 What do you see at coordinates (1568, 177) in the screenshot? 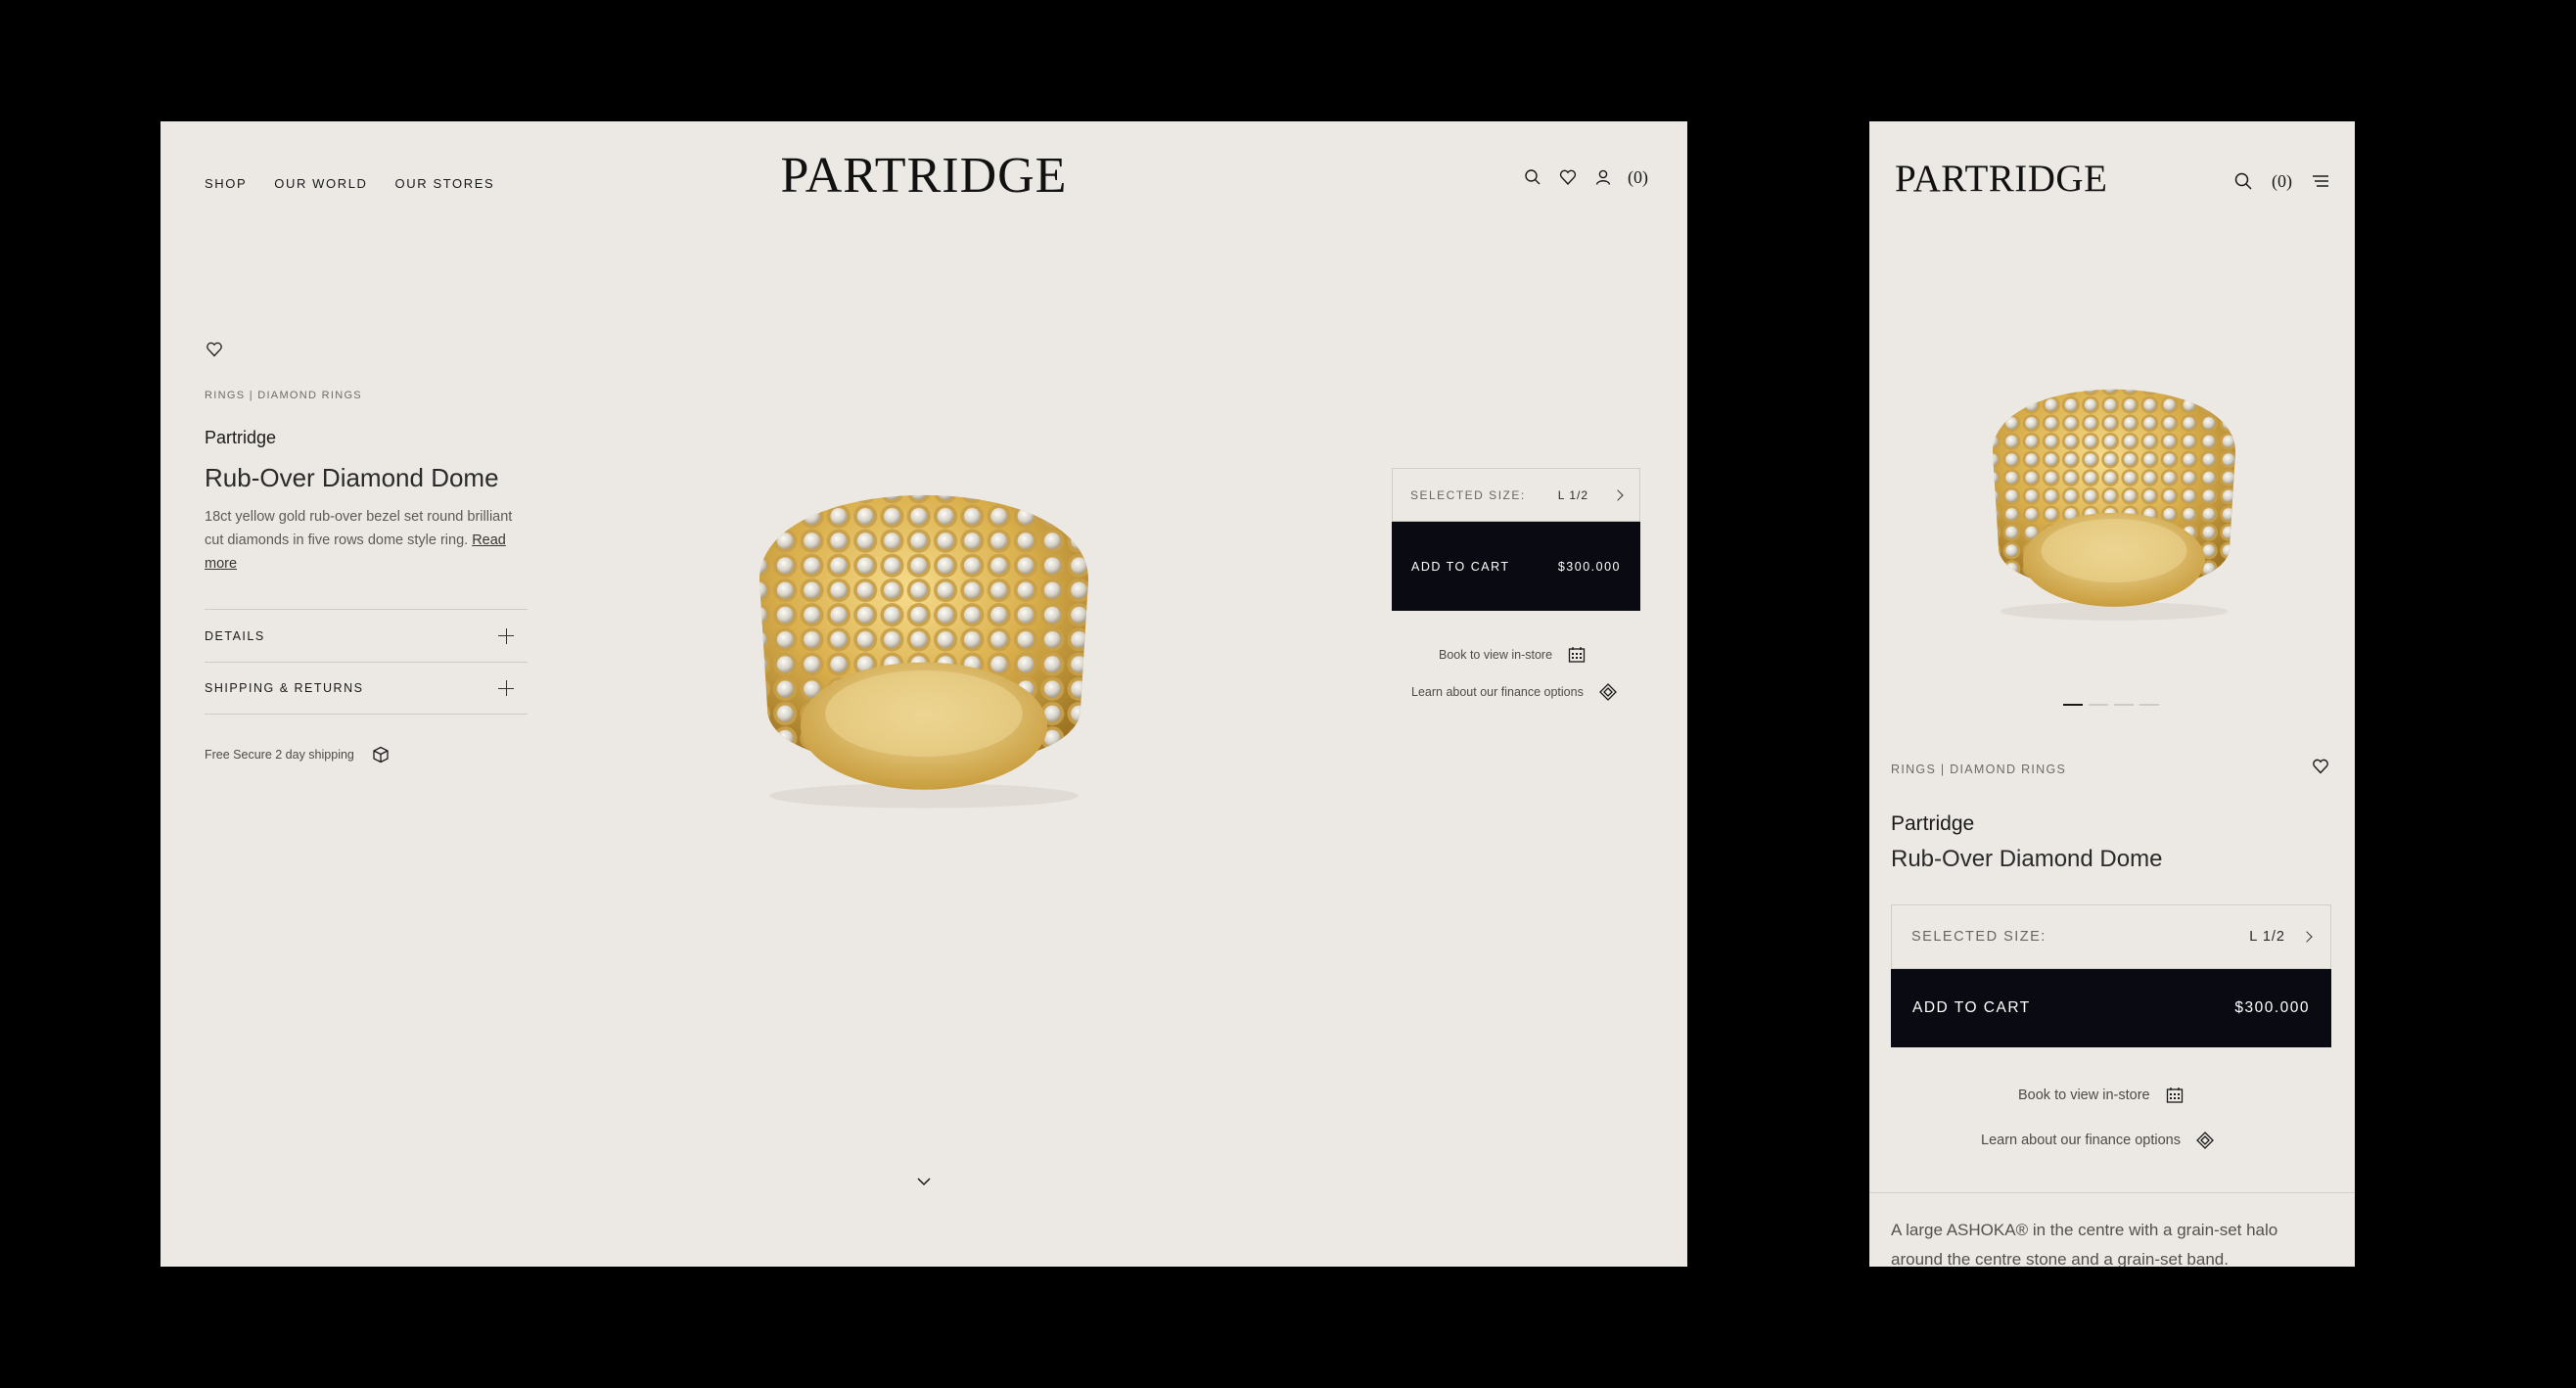
I see `heart-icon` at bounding box center [1568, 177].